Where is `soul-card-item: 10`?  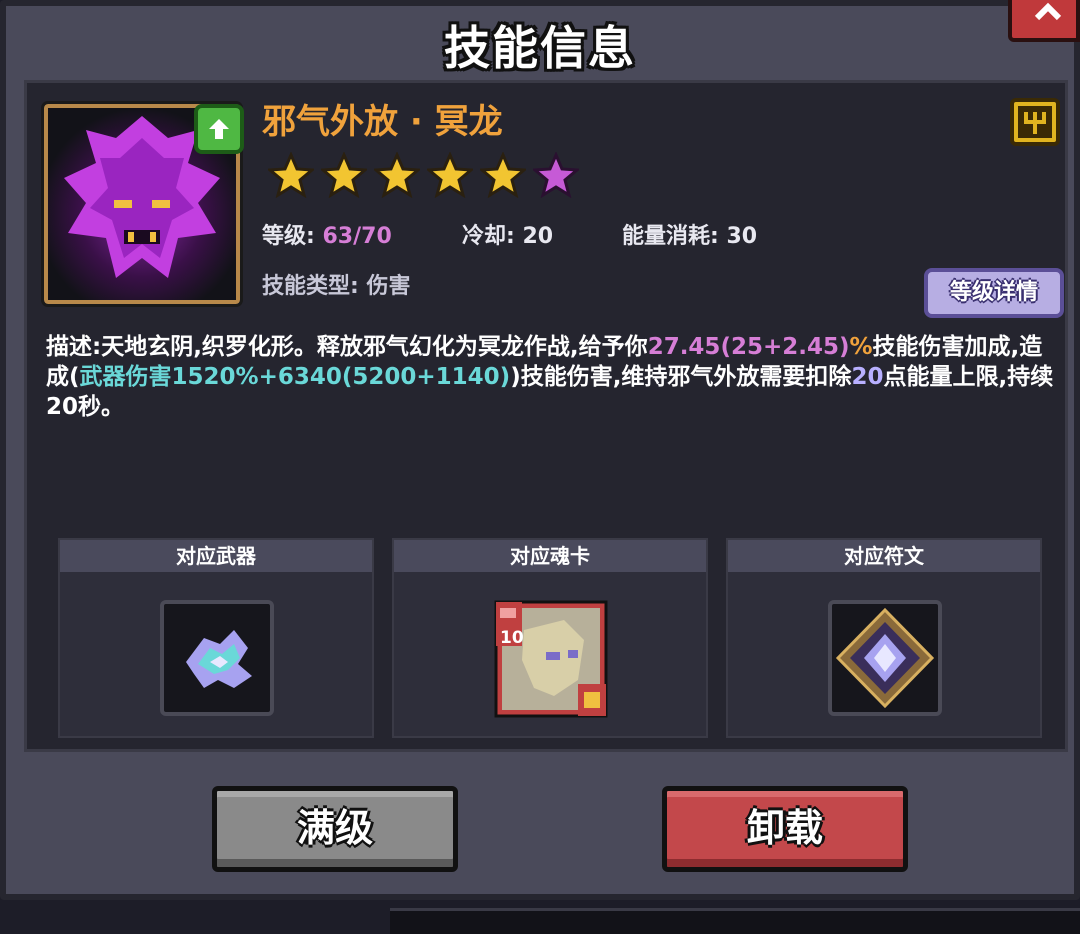 soul-card-item: 10 is located at coordinates (551, 659).